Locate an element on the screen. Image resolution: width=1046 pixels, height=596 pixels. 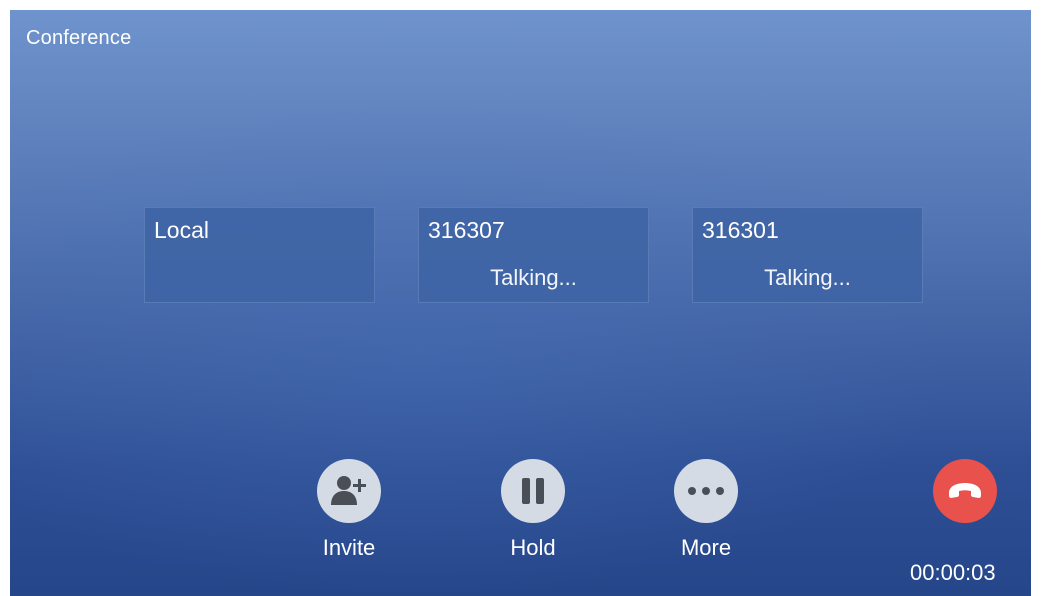
invite-button: Invite is located at coordinates (349, 510).